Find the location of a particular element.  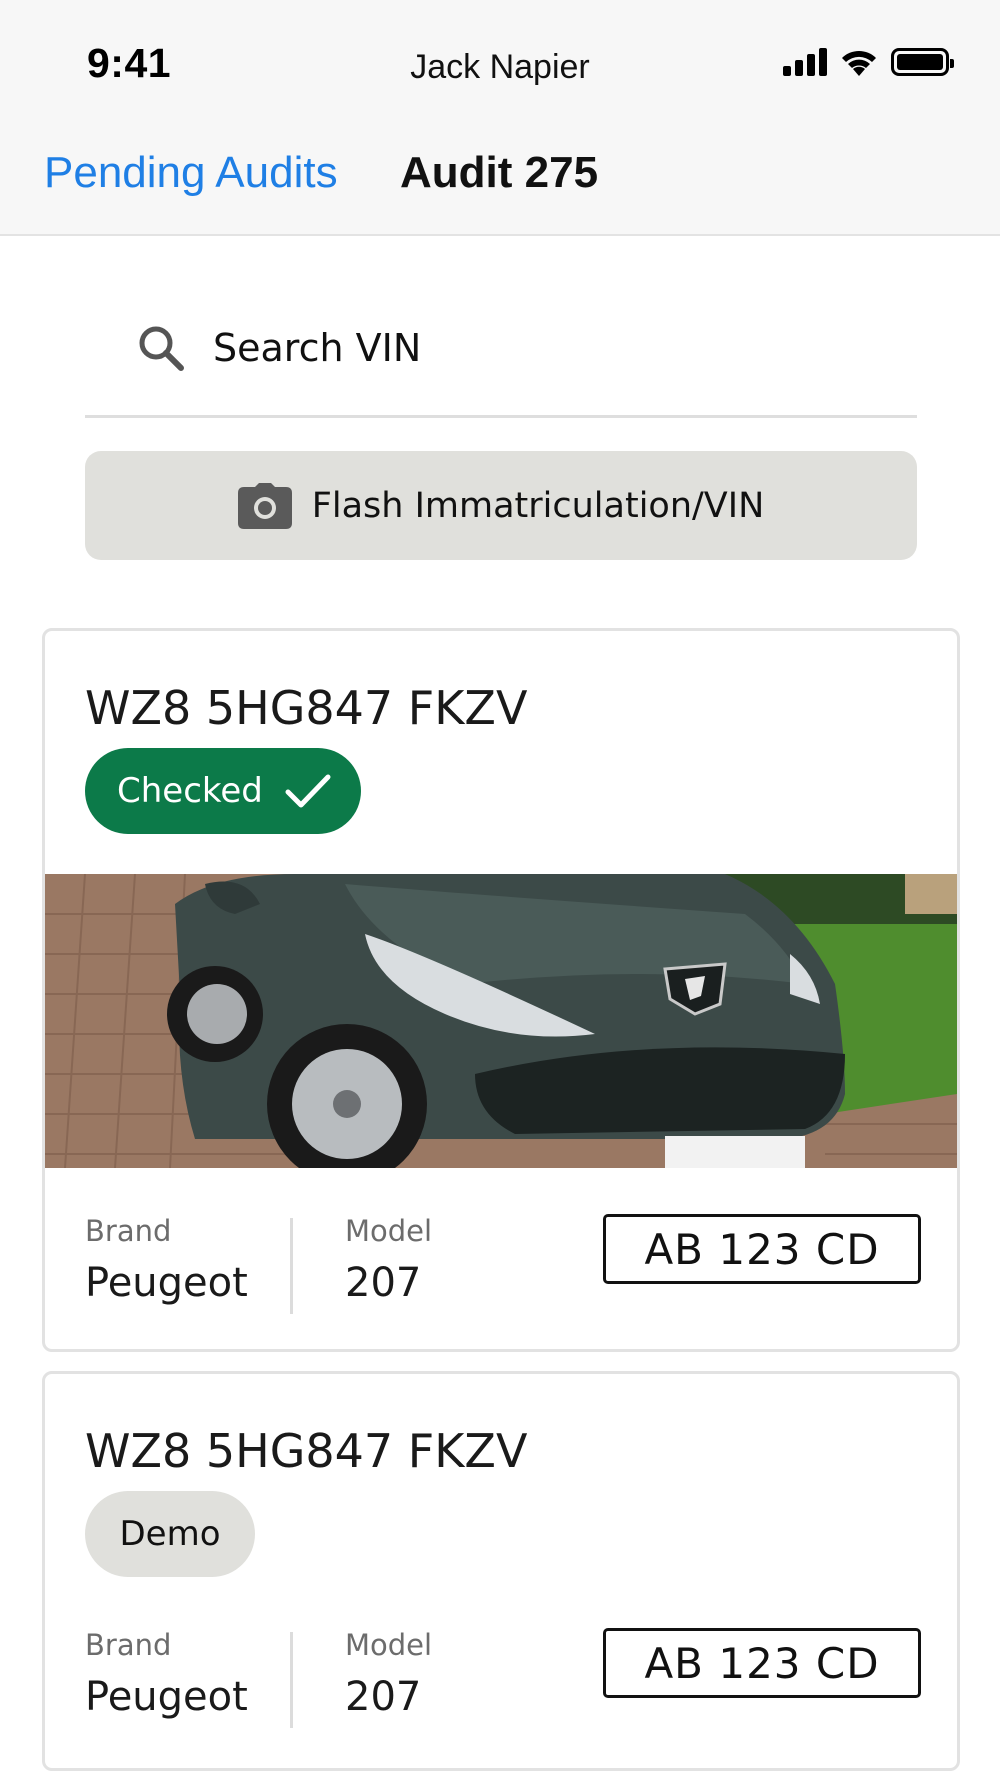

flash-immatriculation-vin-button: Flash Immatriculation/VIN is located at coordinates (501, 505).